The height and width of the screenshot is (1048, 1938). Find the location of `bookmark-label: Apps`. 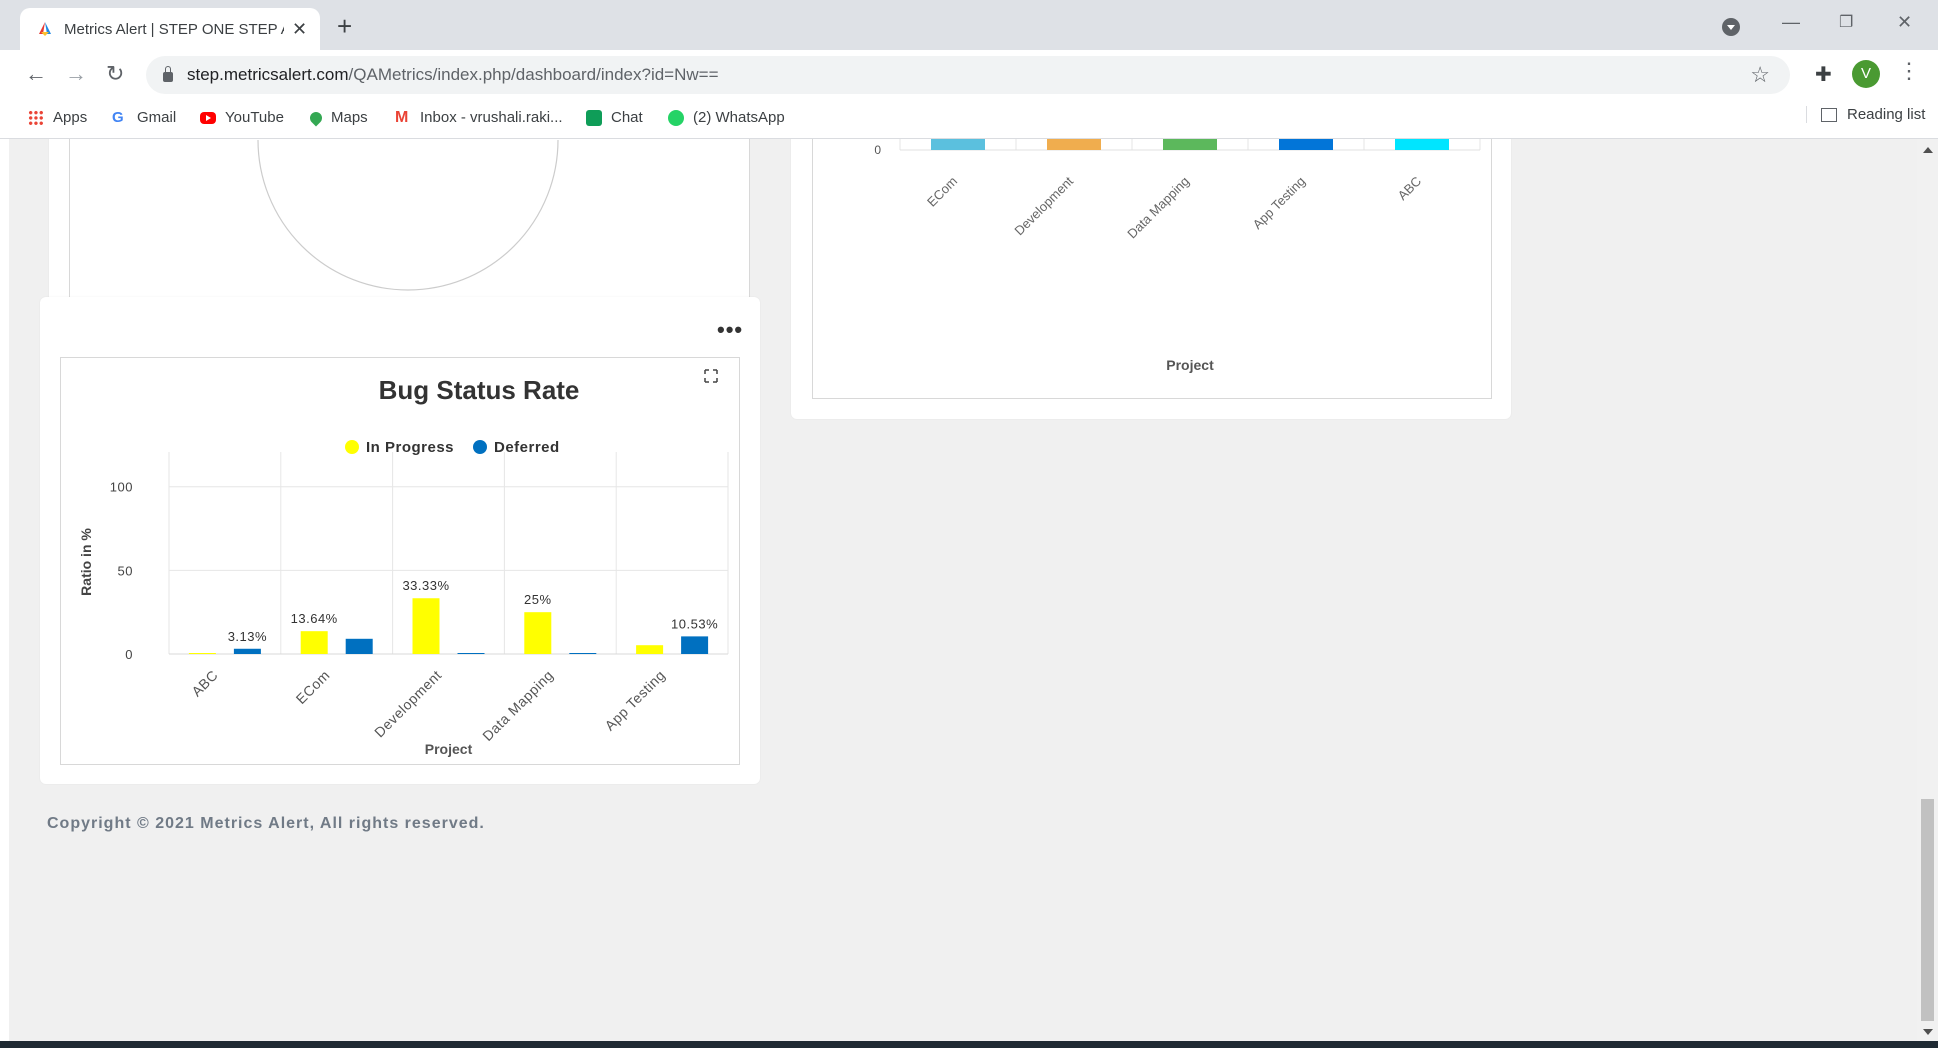

bookmark-label: Apps is located at coordinates (70, 117).